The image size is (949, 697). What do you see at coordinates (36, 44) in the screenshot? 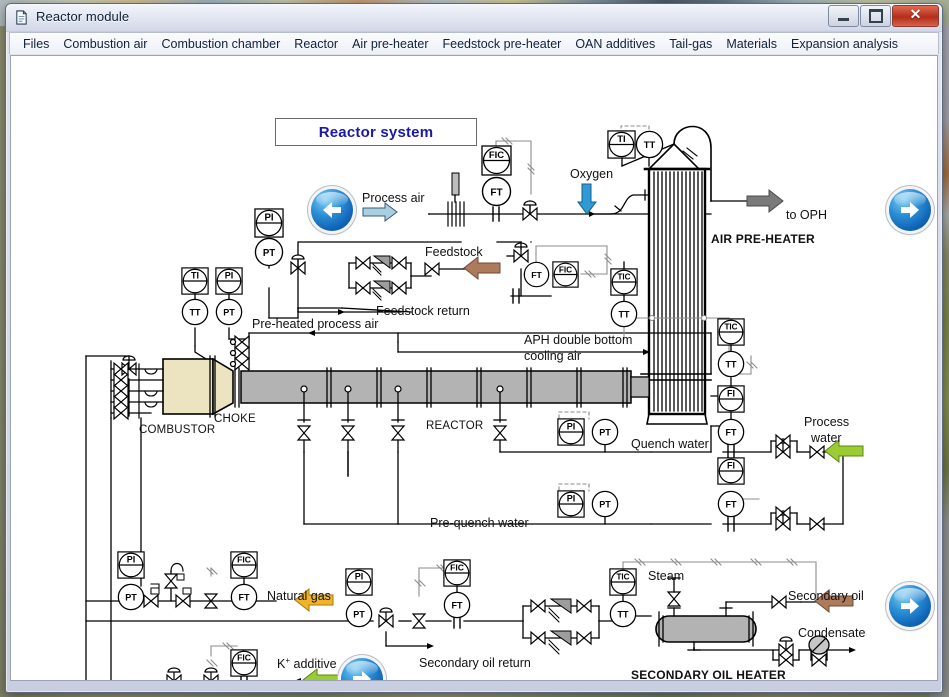
I see `menu-item-files: Files` at bounding box center [36, 44].